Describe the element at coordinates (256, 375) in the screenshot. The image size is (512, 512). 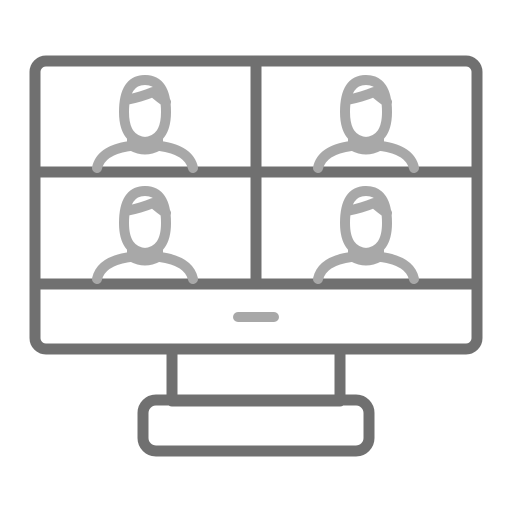
I see `monitor-neck` at that location.